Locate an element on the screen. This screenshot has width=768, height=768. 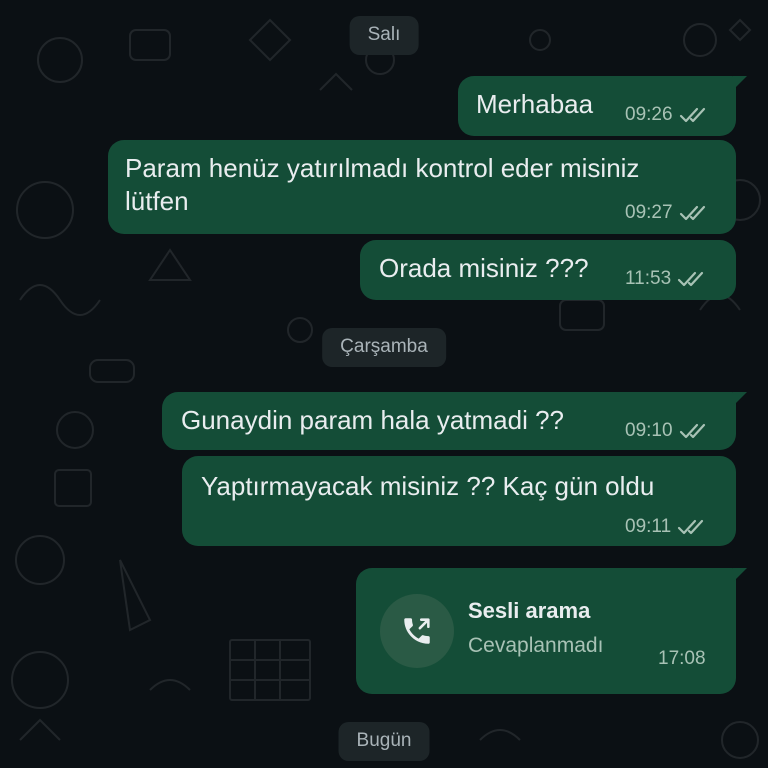
message-time: 09:10 is located at coordinates (649, 430).